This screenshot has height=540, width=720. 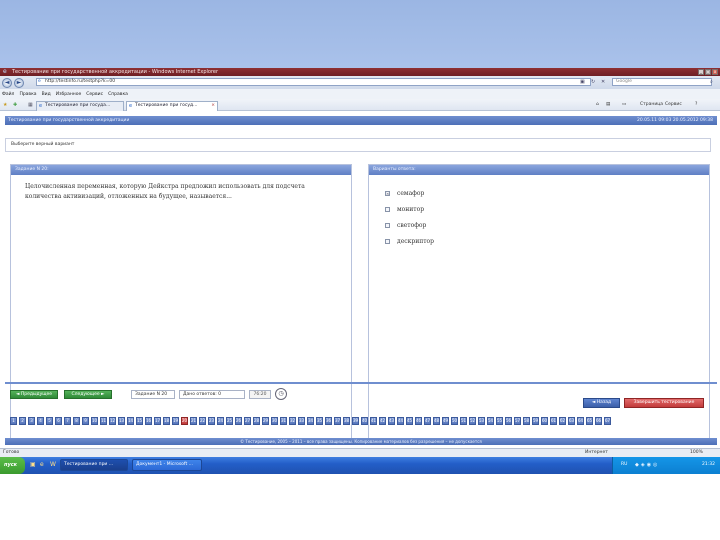 I want to click on question-nav-cell: 59, so click(x=535, y=421).